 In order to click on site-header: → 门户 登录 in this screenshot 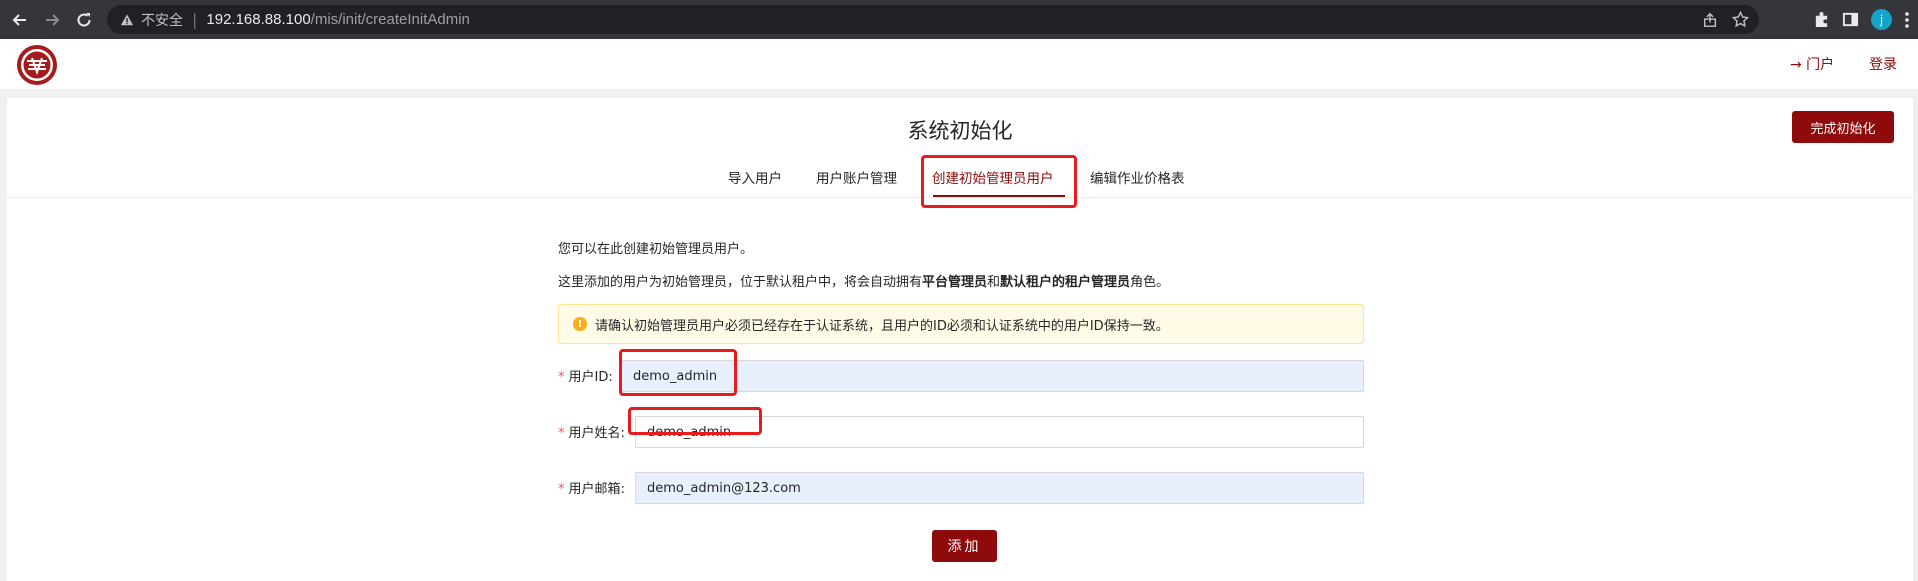, I will do `click(959, 64)`.